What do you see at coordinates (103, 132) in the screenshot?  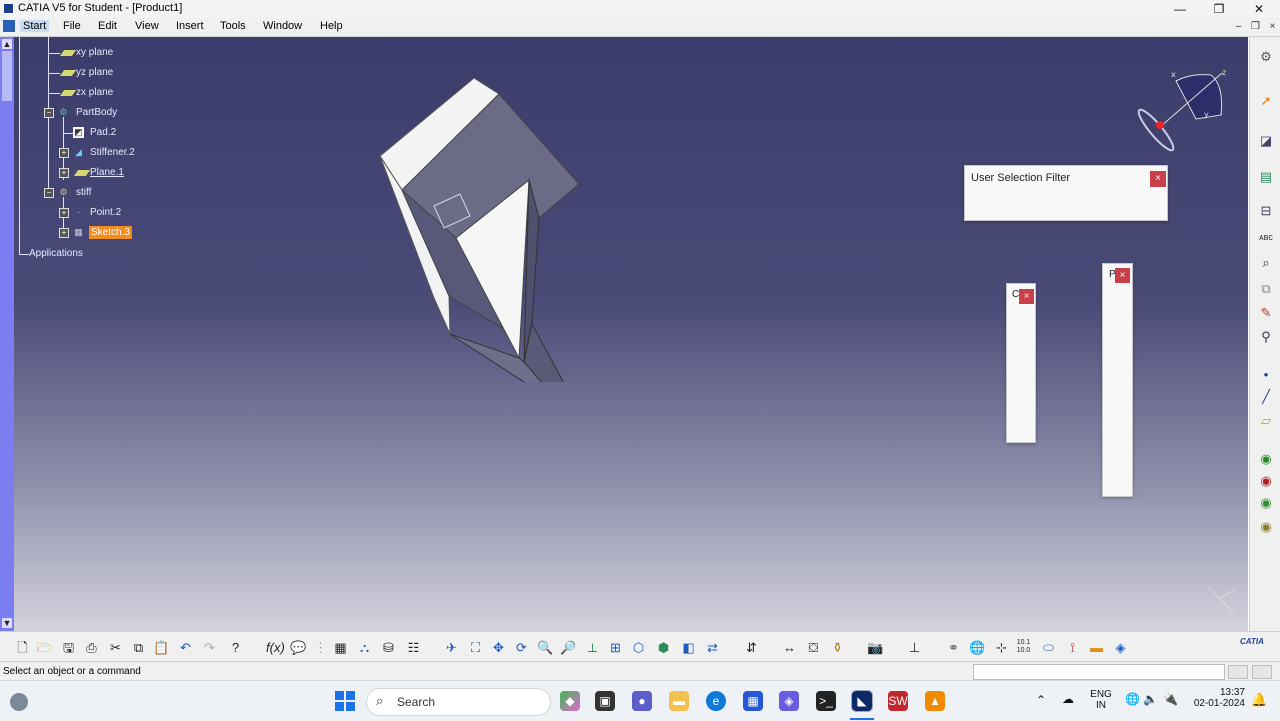 I see `tree-node-pad: Pad.2` at bounding box center [103, 132].